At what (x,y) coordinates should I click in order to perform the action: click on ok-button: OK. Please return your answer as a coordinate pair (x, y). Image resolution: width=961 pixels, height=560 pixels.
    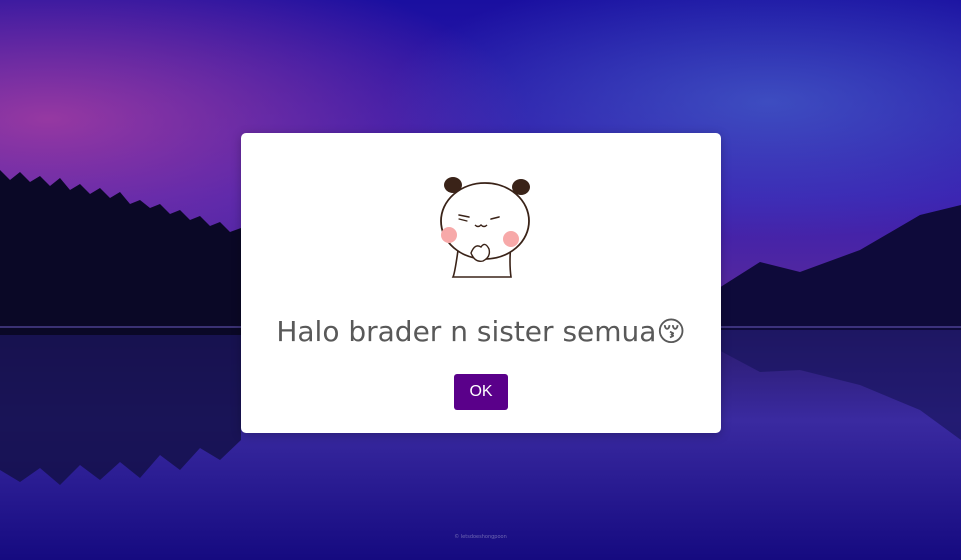
    Looking at the image, I should click on (481, 392).